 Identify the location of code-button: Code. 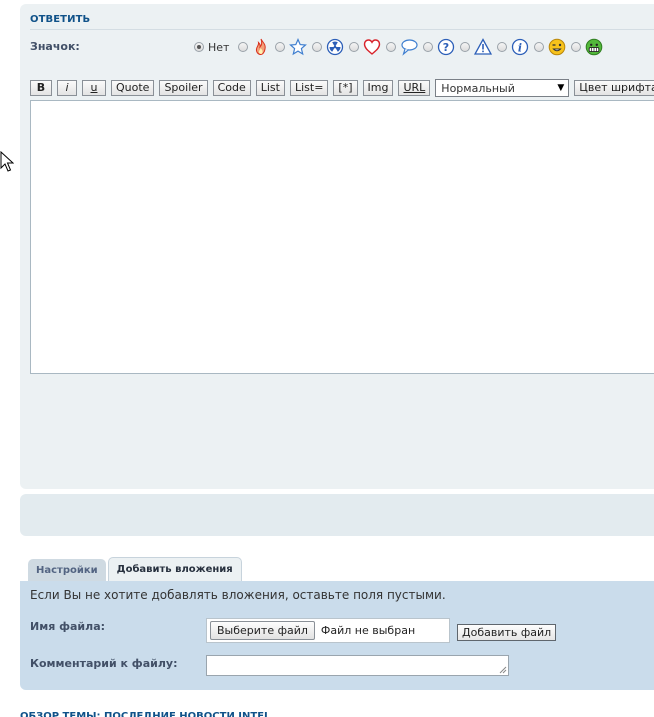
(231, 88).